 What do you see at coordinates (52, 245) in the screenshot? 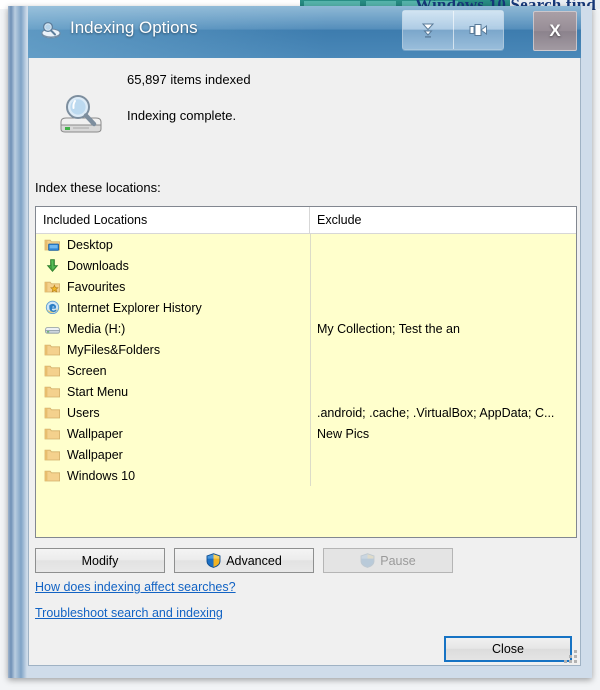
I see `folder-desktop-icon` at bounding box center [52, 245].